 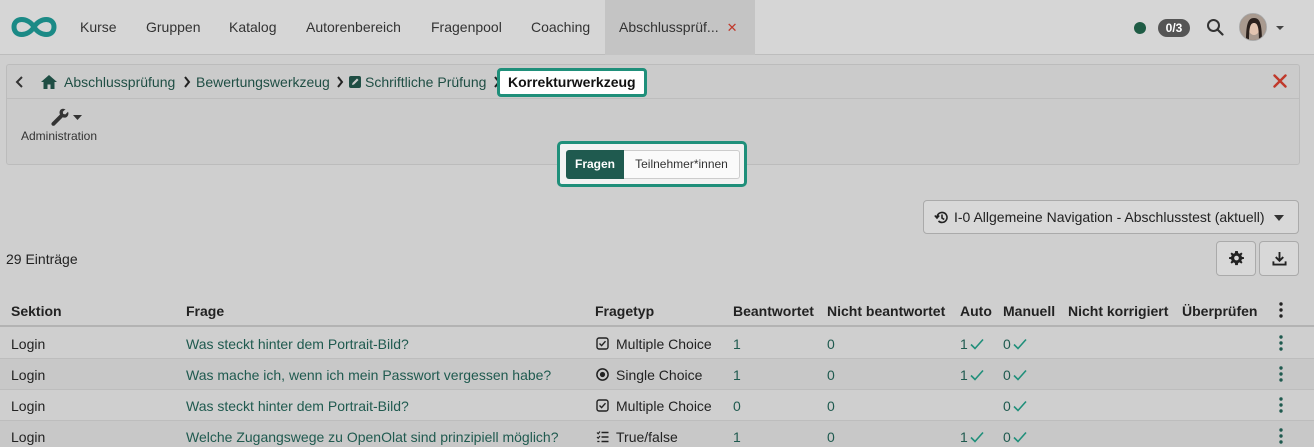 I want to click on nav-item-gruppen: Gruppen, so click(x=173, y=27).